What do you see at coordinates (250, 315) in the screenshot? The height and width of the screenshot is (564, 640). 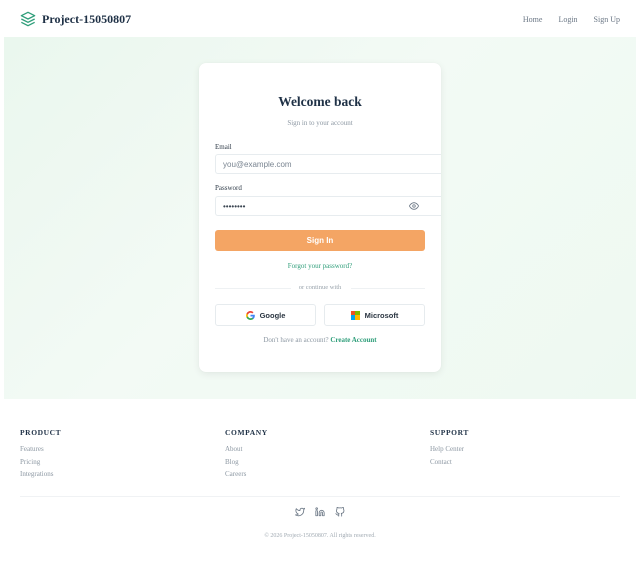 I see `google-icon` at bounding box center [250, 315].